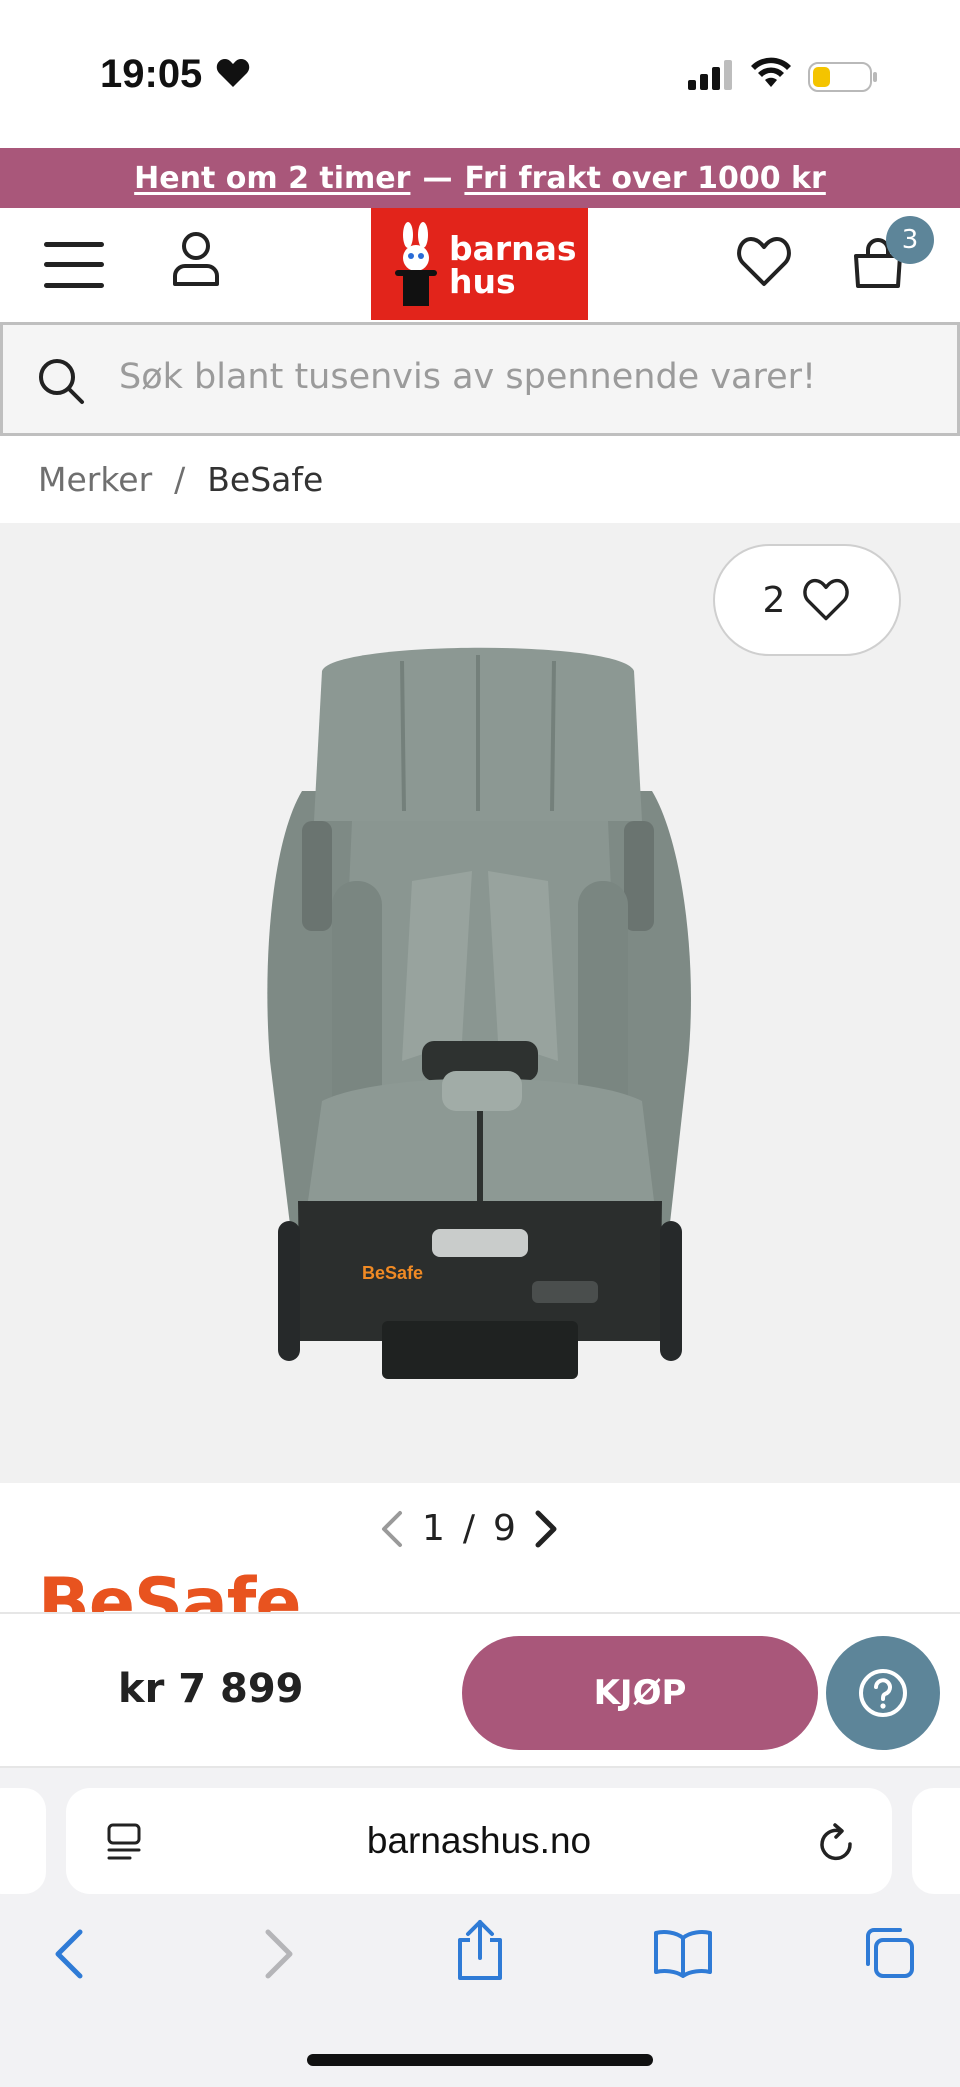 This screenshot has height=2087, width=960. What do you see at coordinates (233, 73) in the screenshot?
I see `heart-filled-icon` at bounding box center [233, 73].